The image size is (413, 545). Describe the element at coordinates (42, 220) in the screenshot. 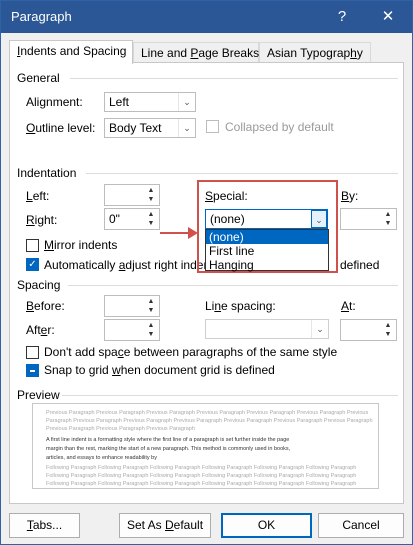

I see `right-indent-label: Right:` at that location.